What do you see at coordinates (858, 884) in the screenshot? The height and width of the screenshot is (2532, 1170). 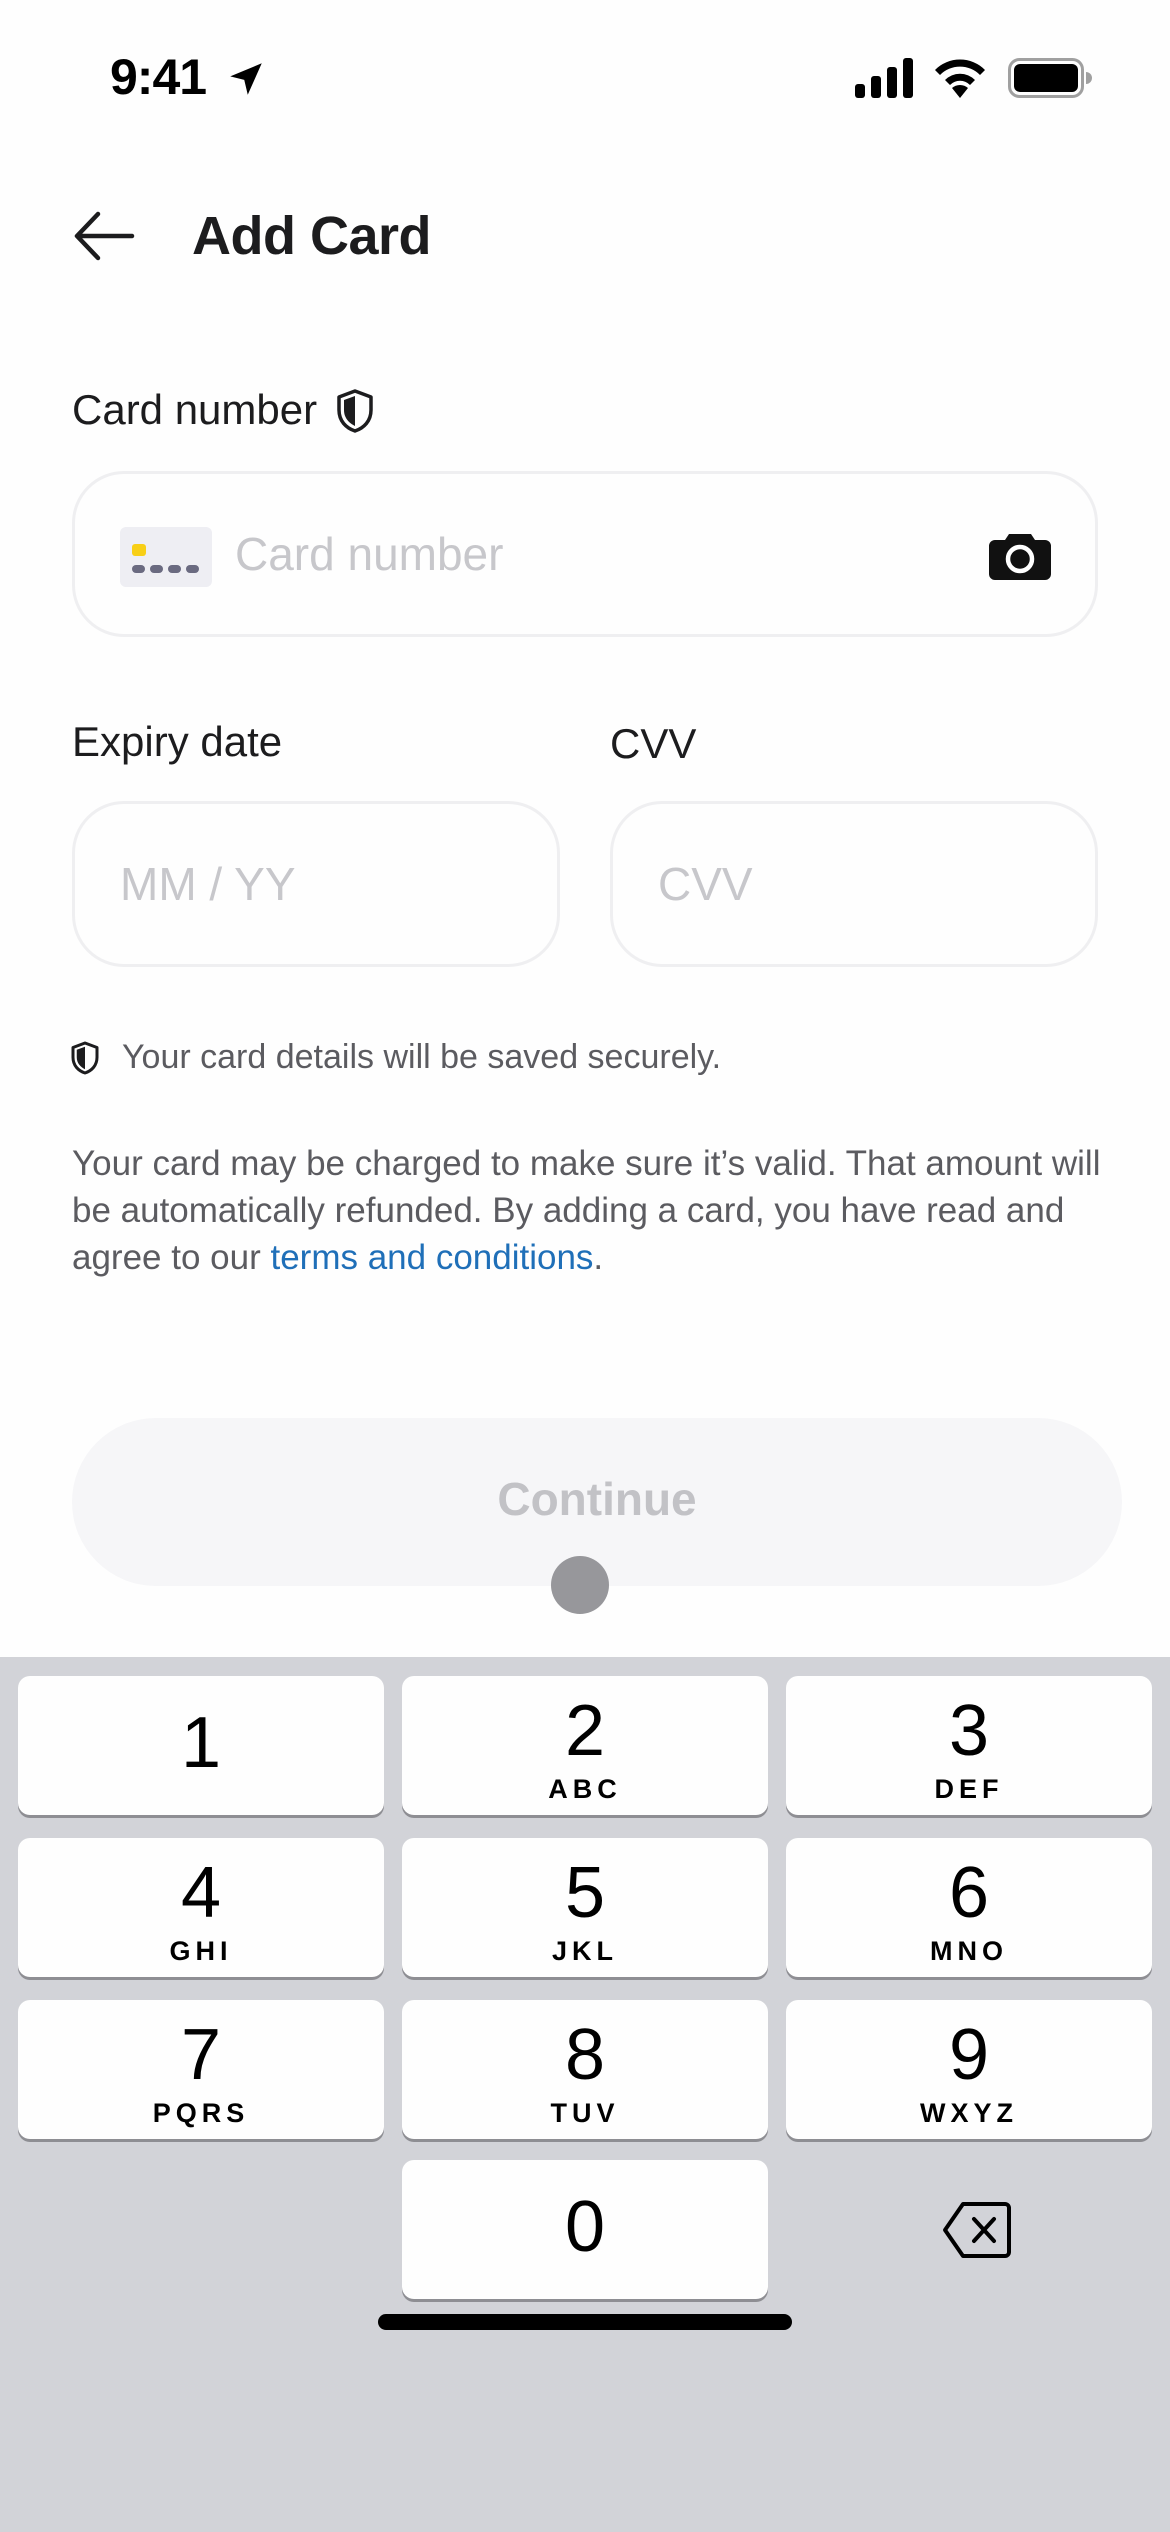 I see `cvv-input` at bounding box center [858, 884].